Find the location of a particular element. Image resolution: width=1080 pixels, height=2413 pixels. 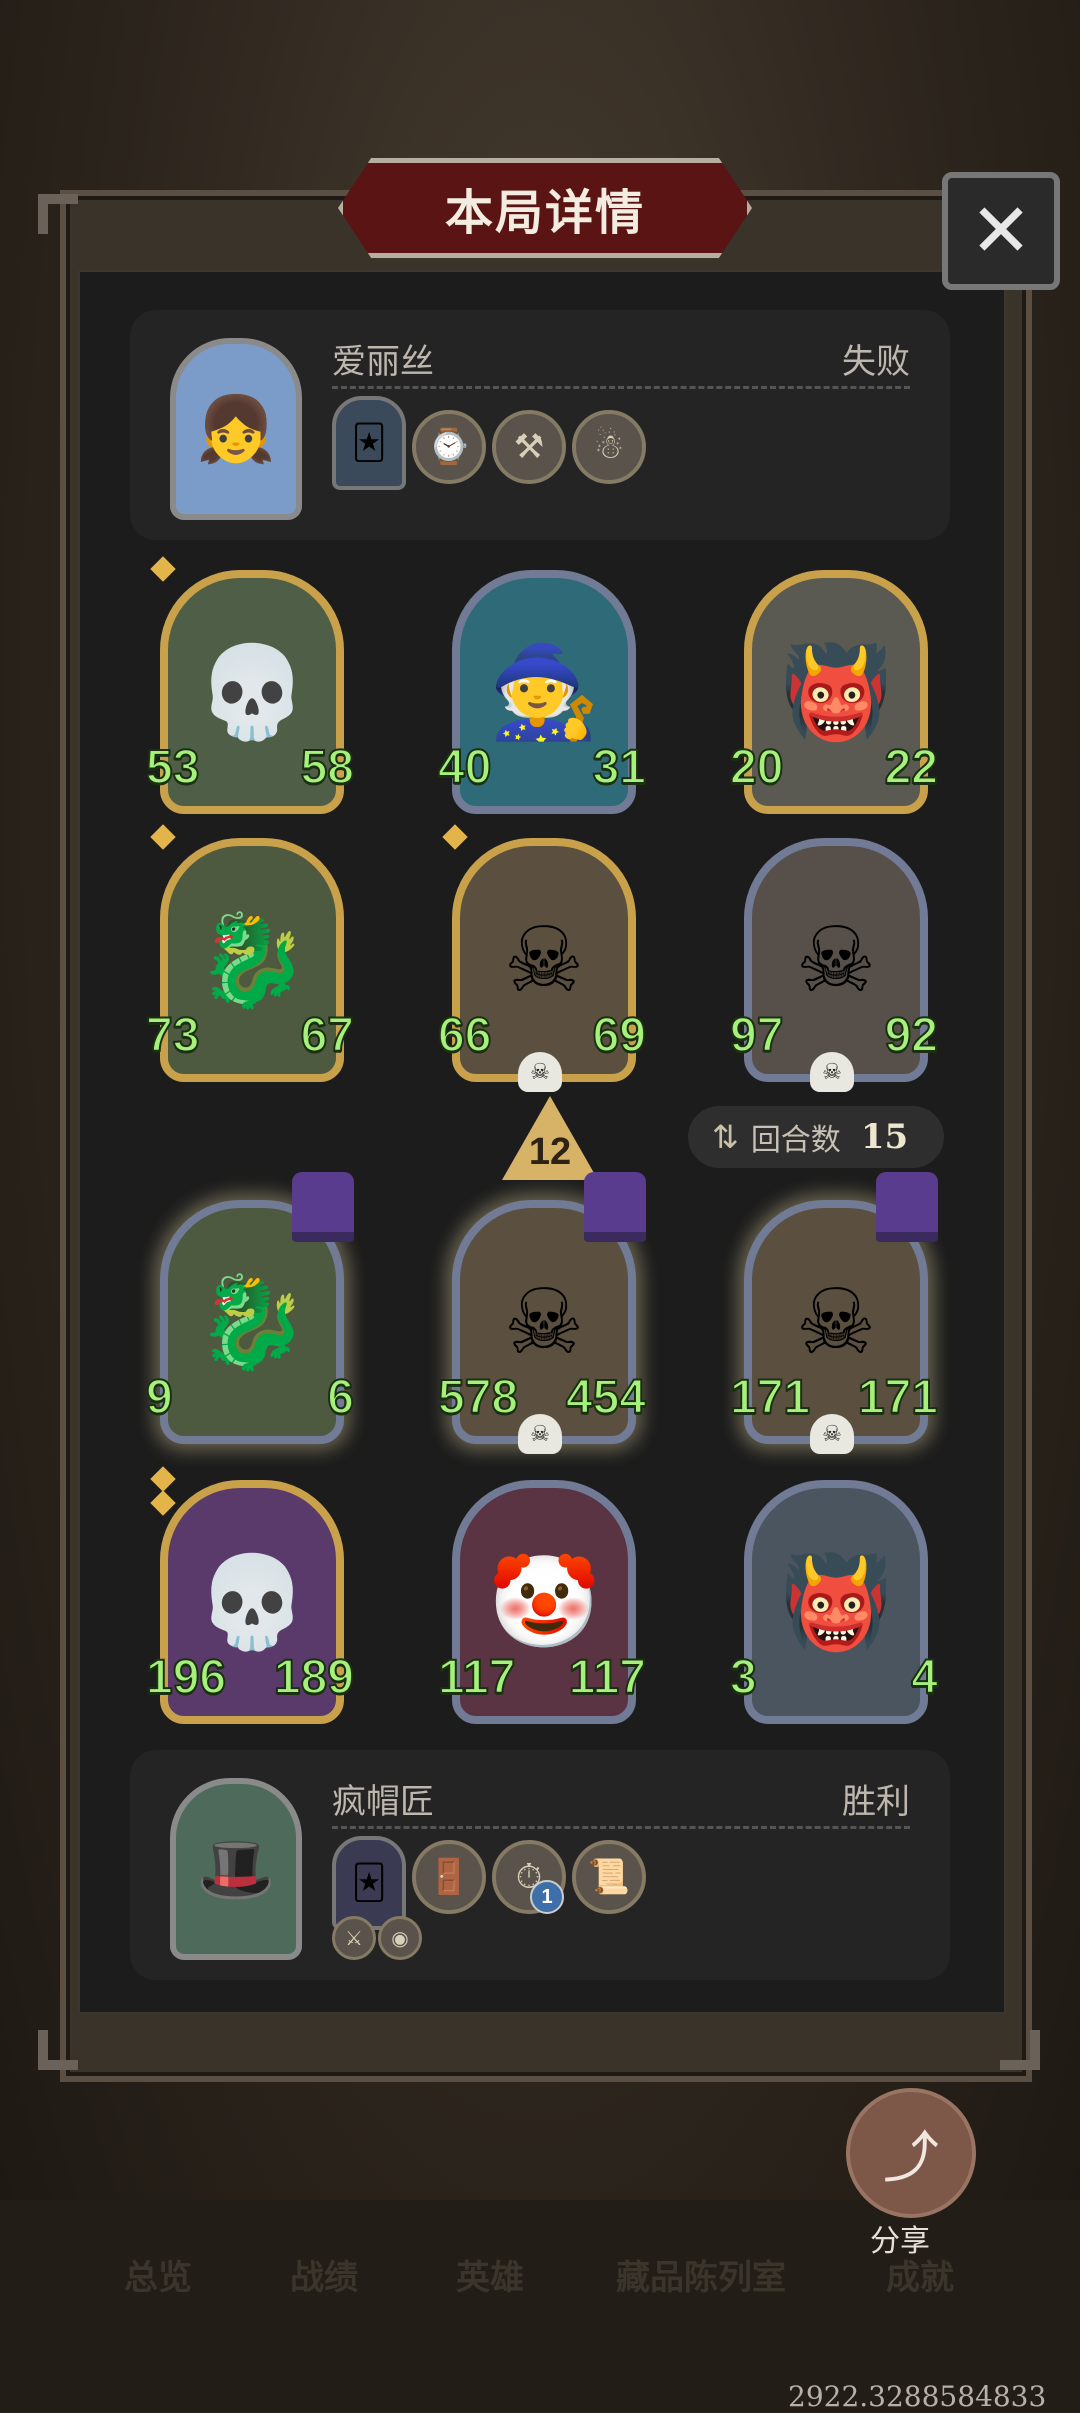

unit-attack: 73 is located at coordinates (179, 1036).